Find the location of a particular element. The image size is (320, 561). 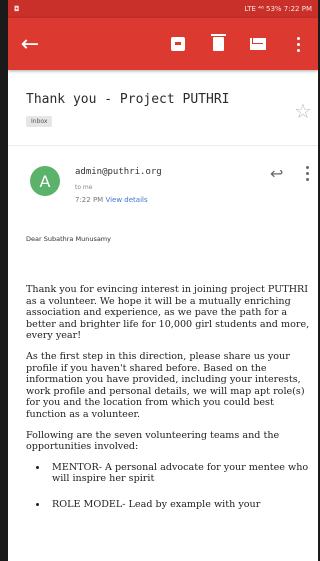

delete-button is located at coordinates (218, 44).